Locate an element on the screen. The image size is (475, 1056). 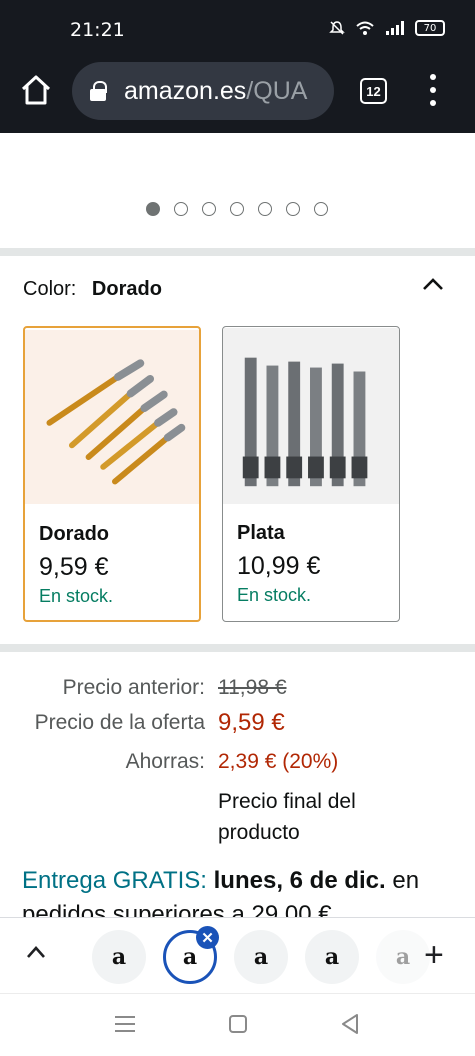
deal-price-value: 9,59 € is located at coordinates (251, 722).